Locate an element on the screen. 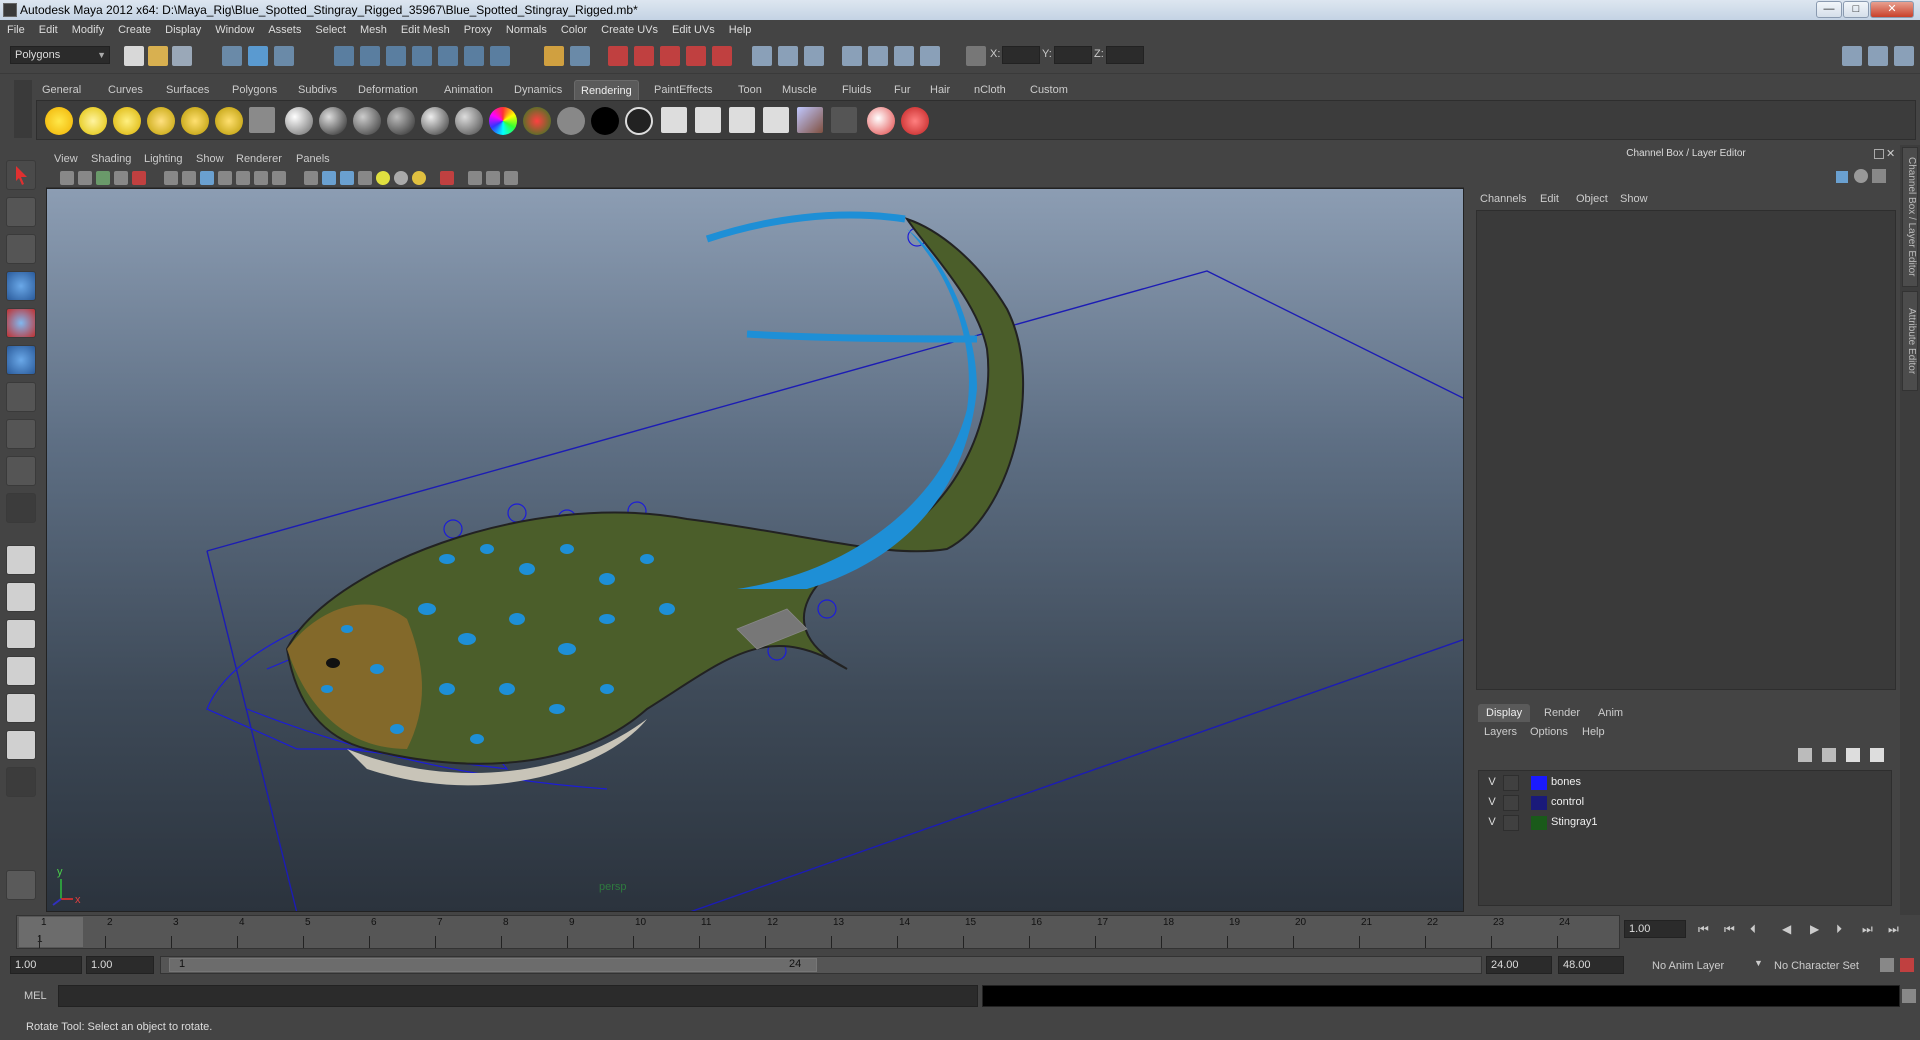 The image size is (1920, 1040). vp-menu-shading: Shading is located at coordinates (111, 159).